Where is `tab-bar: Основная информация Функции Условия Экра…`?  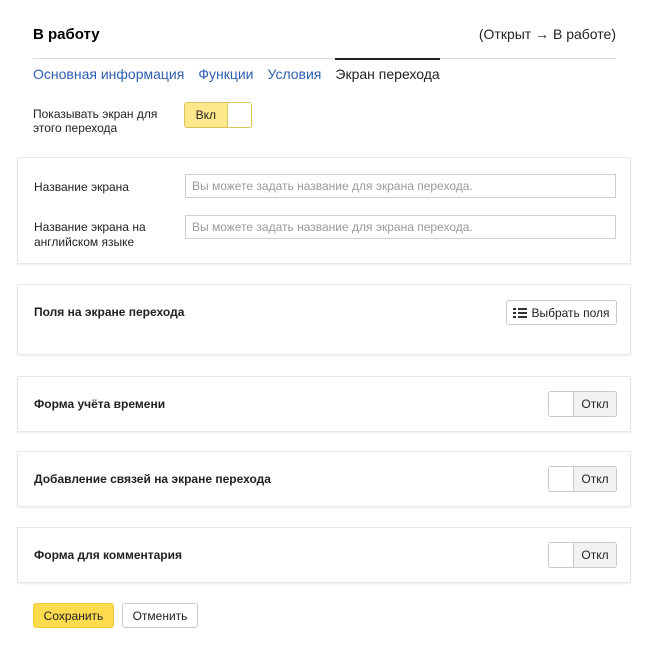
tab-bar: Основная информация Функции Условия Экра… is located at coordinates (243, 73).